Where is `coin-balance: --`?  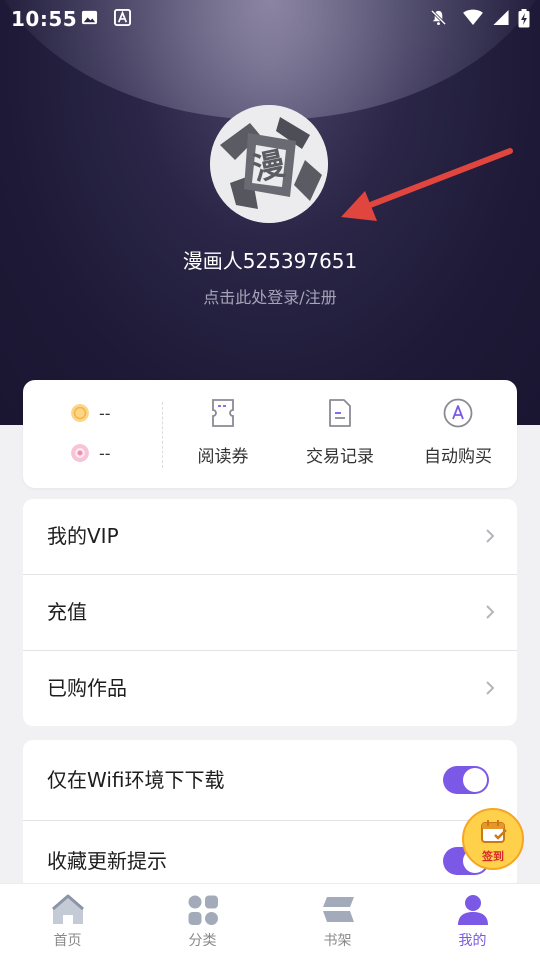
coin-balance: -- is located at coordinates (91, 413).